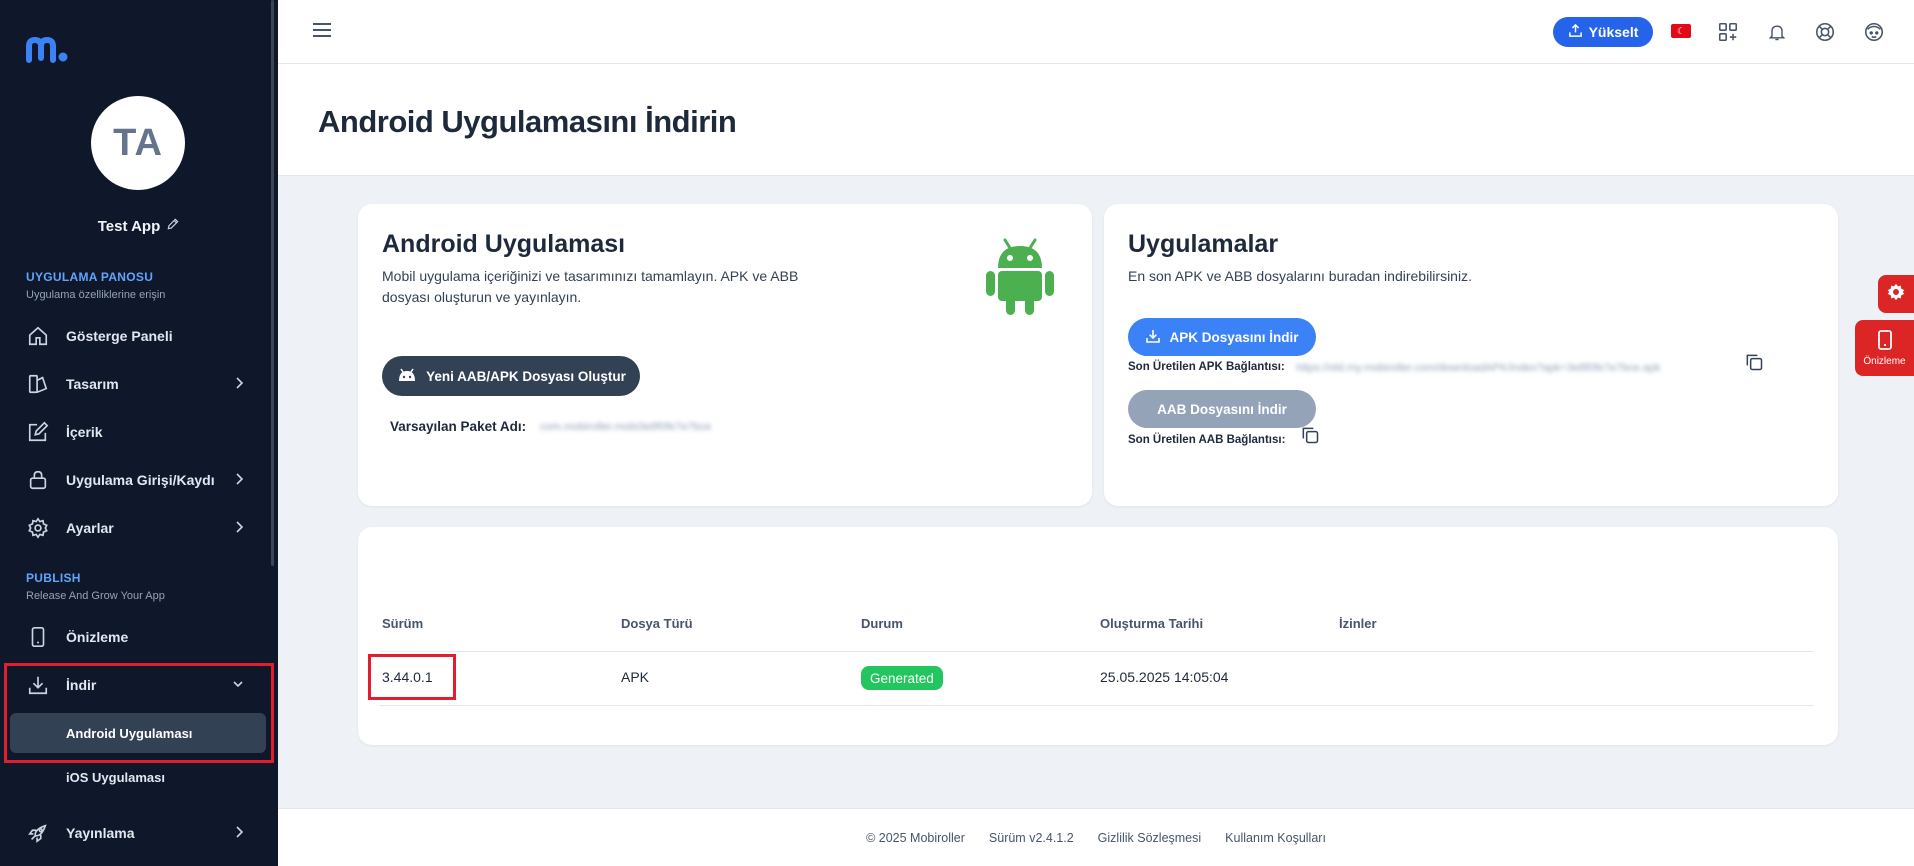 Image resolution: width=1914 pixels, height=866 pixels. I want to click on avatar: TA, so click(138, 143).